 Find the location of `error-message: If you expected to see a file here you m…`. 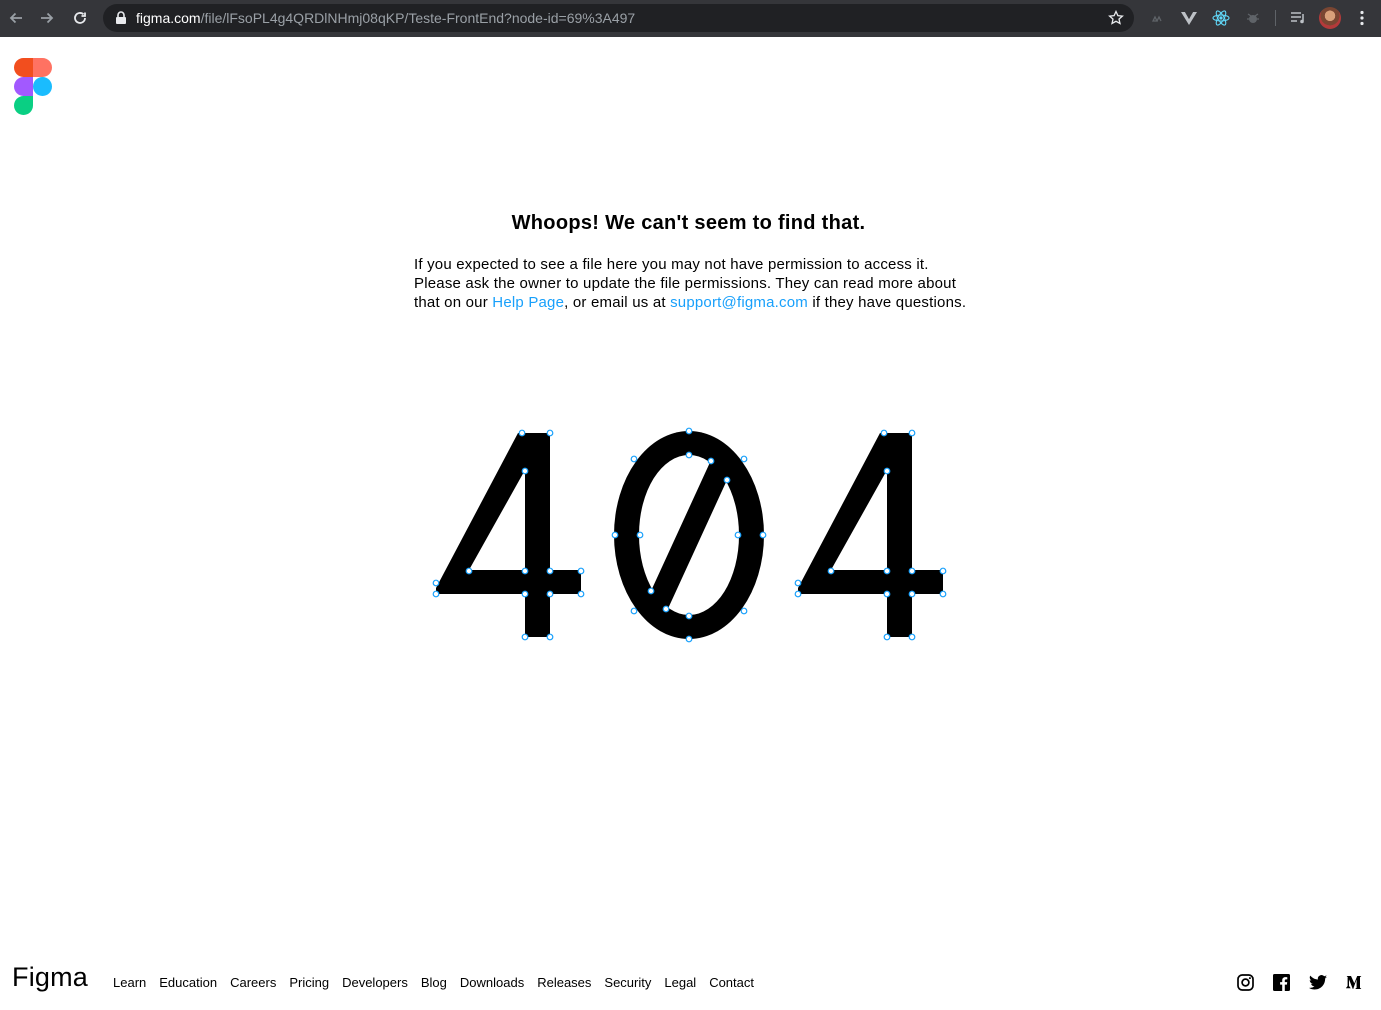

error-message: If you expected to see a file here you m… is located at coordinates (694, 283).